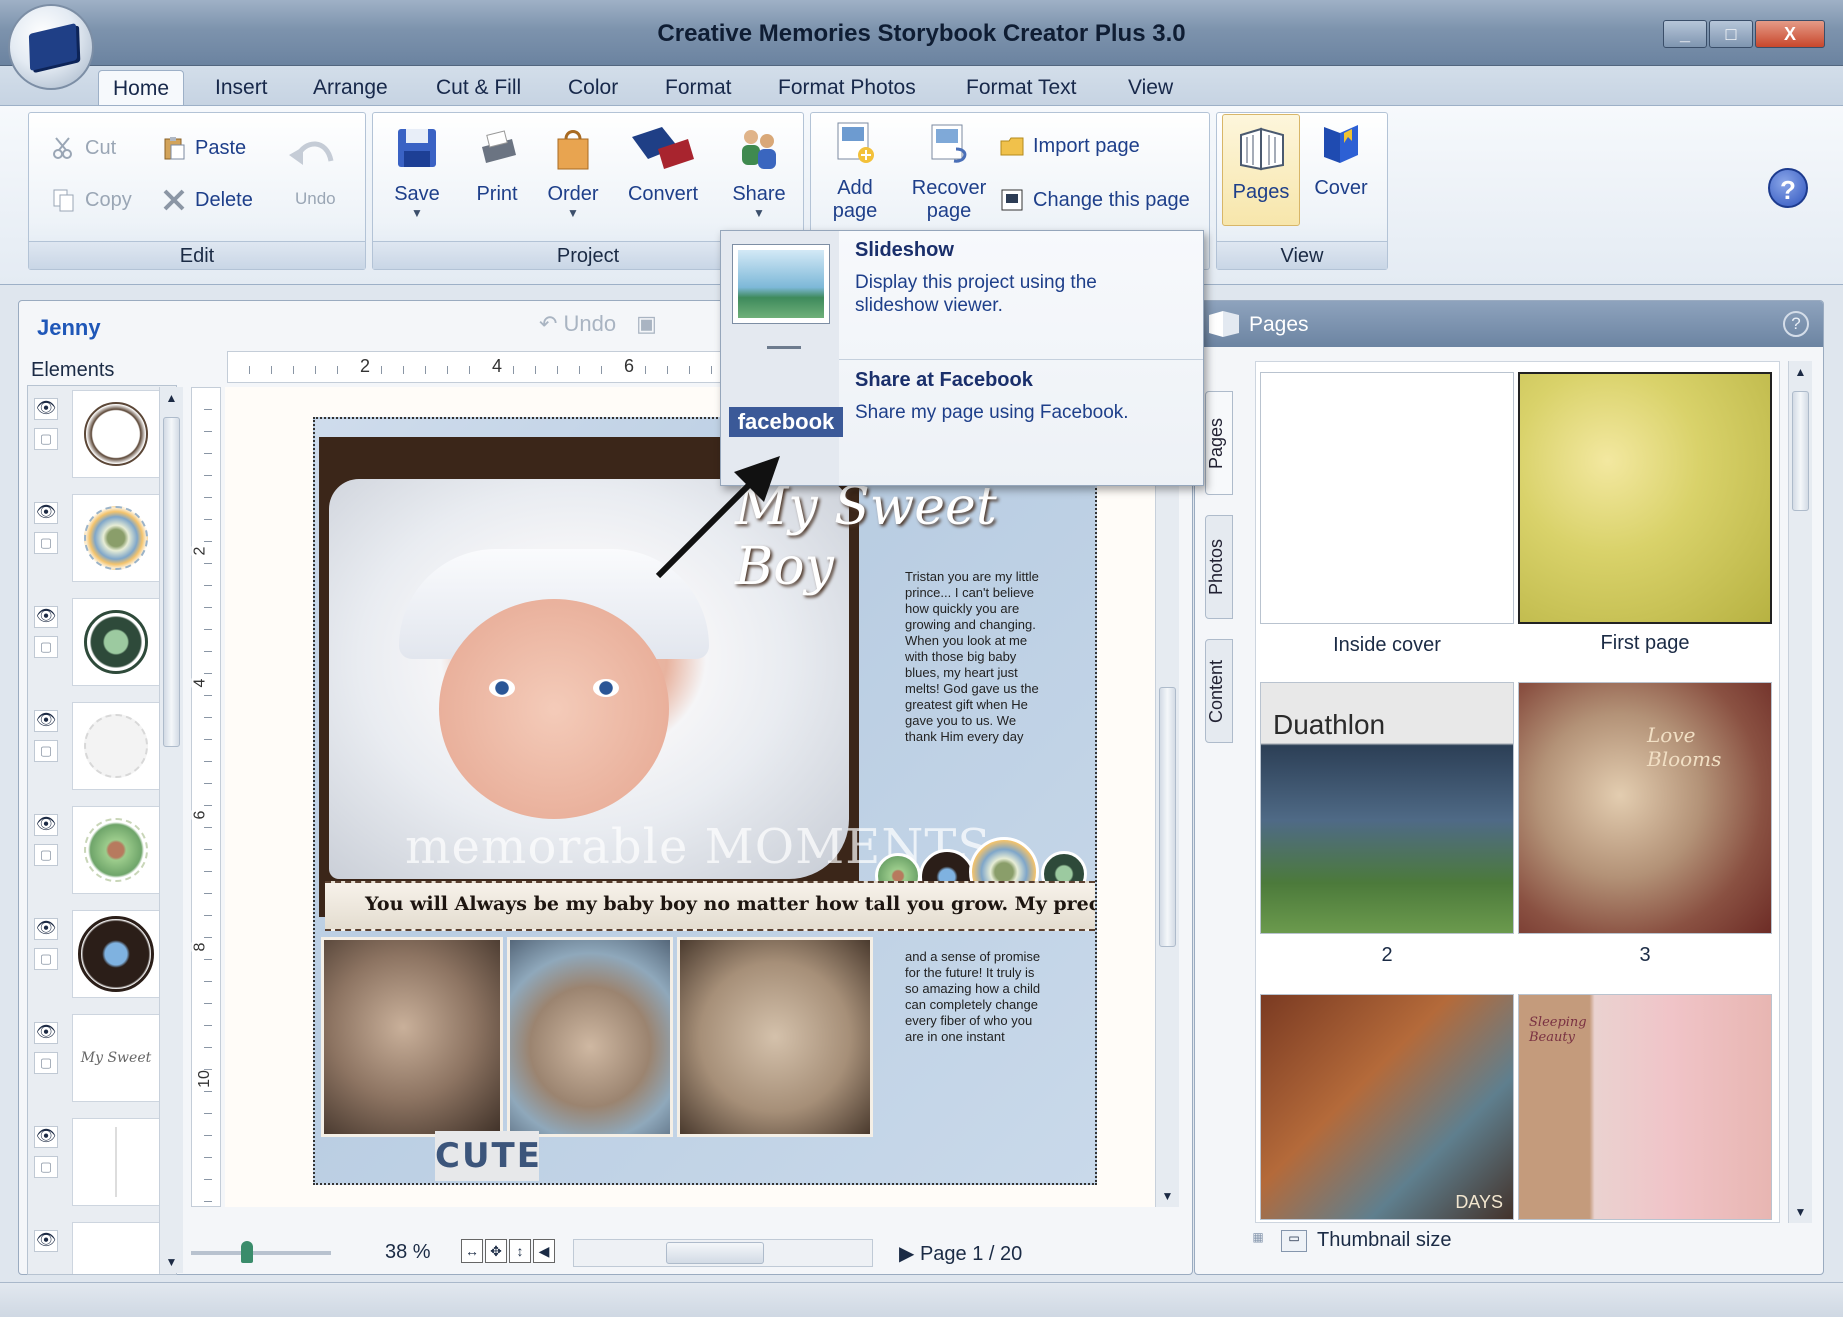 Image resolution: width=1843 pixels, height=1317 pixels. Describe the element at coordinates (487, 1156) in the screenshot. I see `cute-label: CUTE` at that location.